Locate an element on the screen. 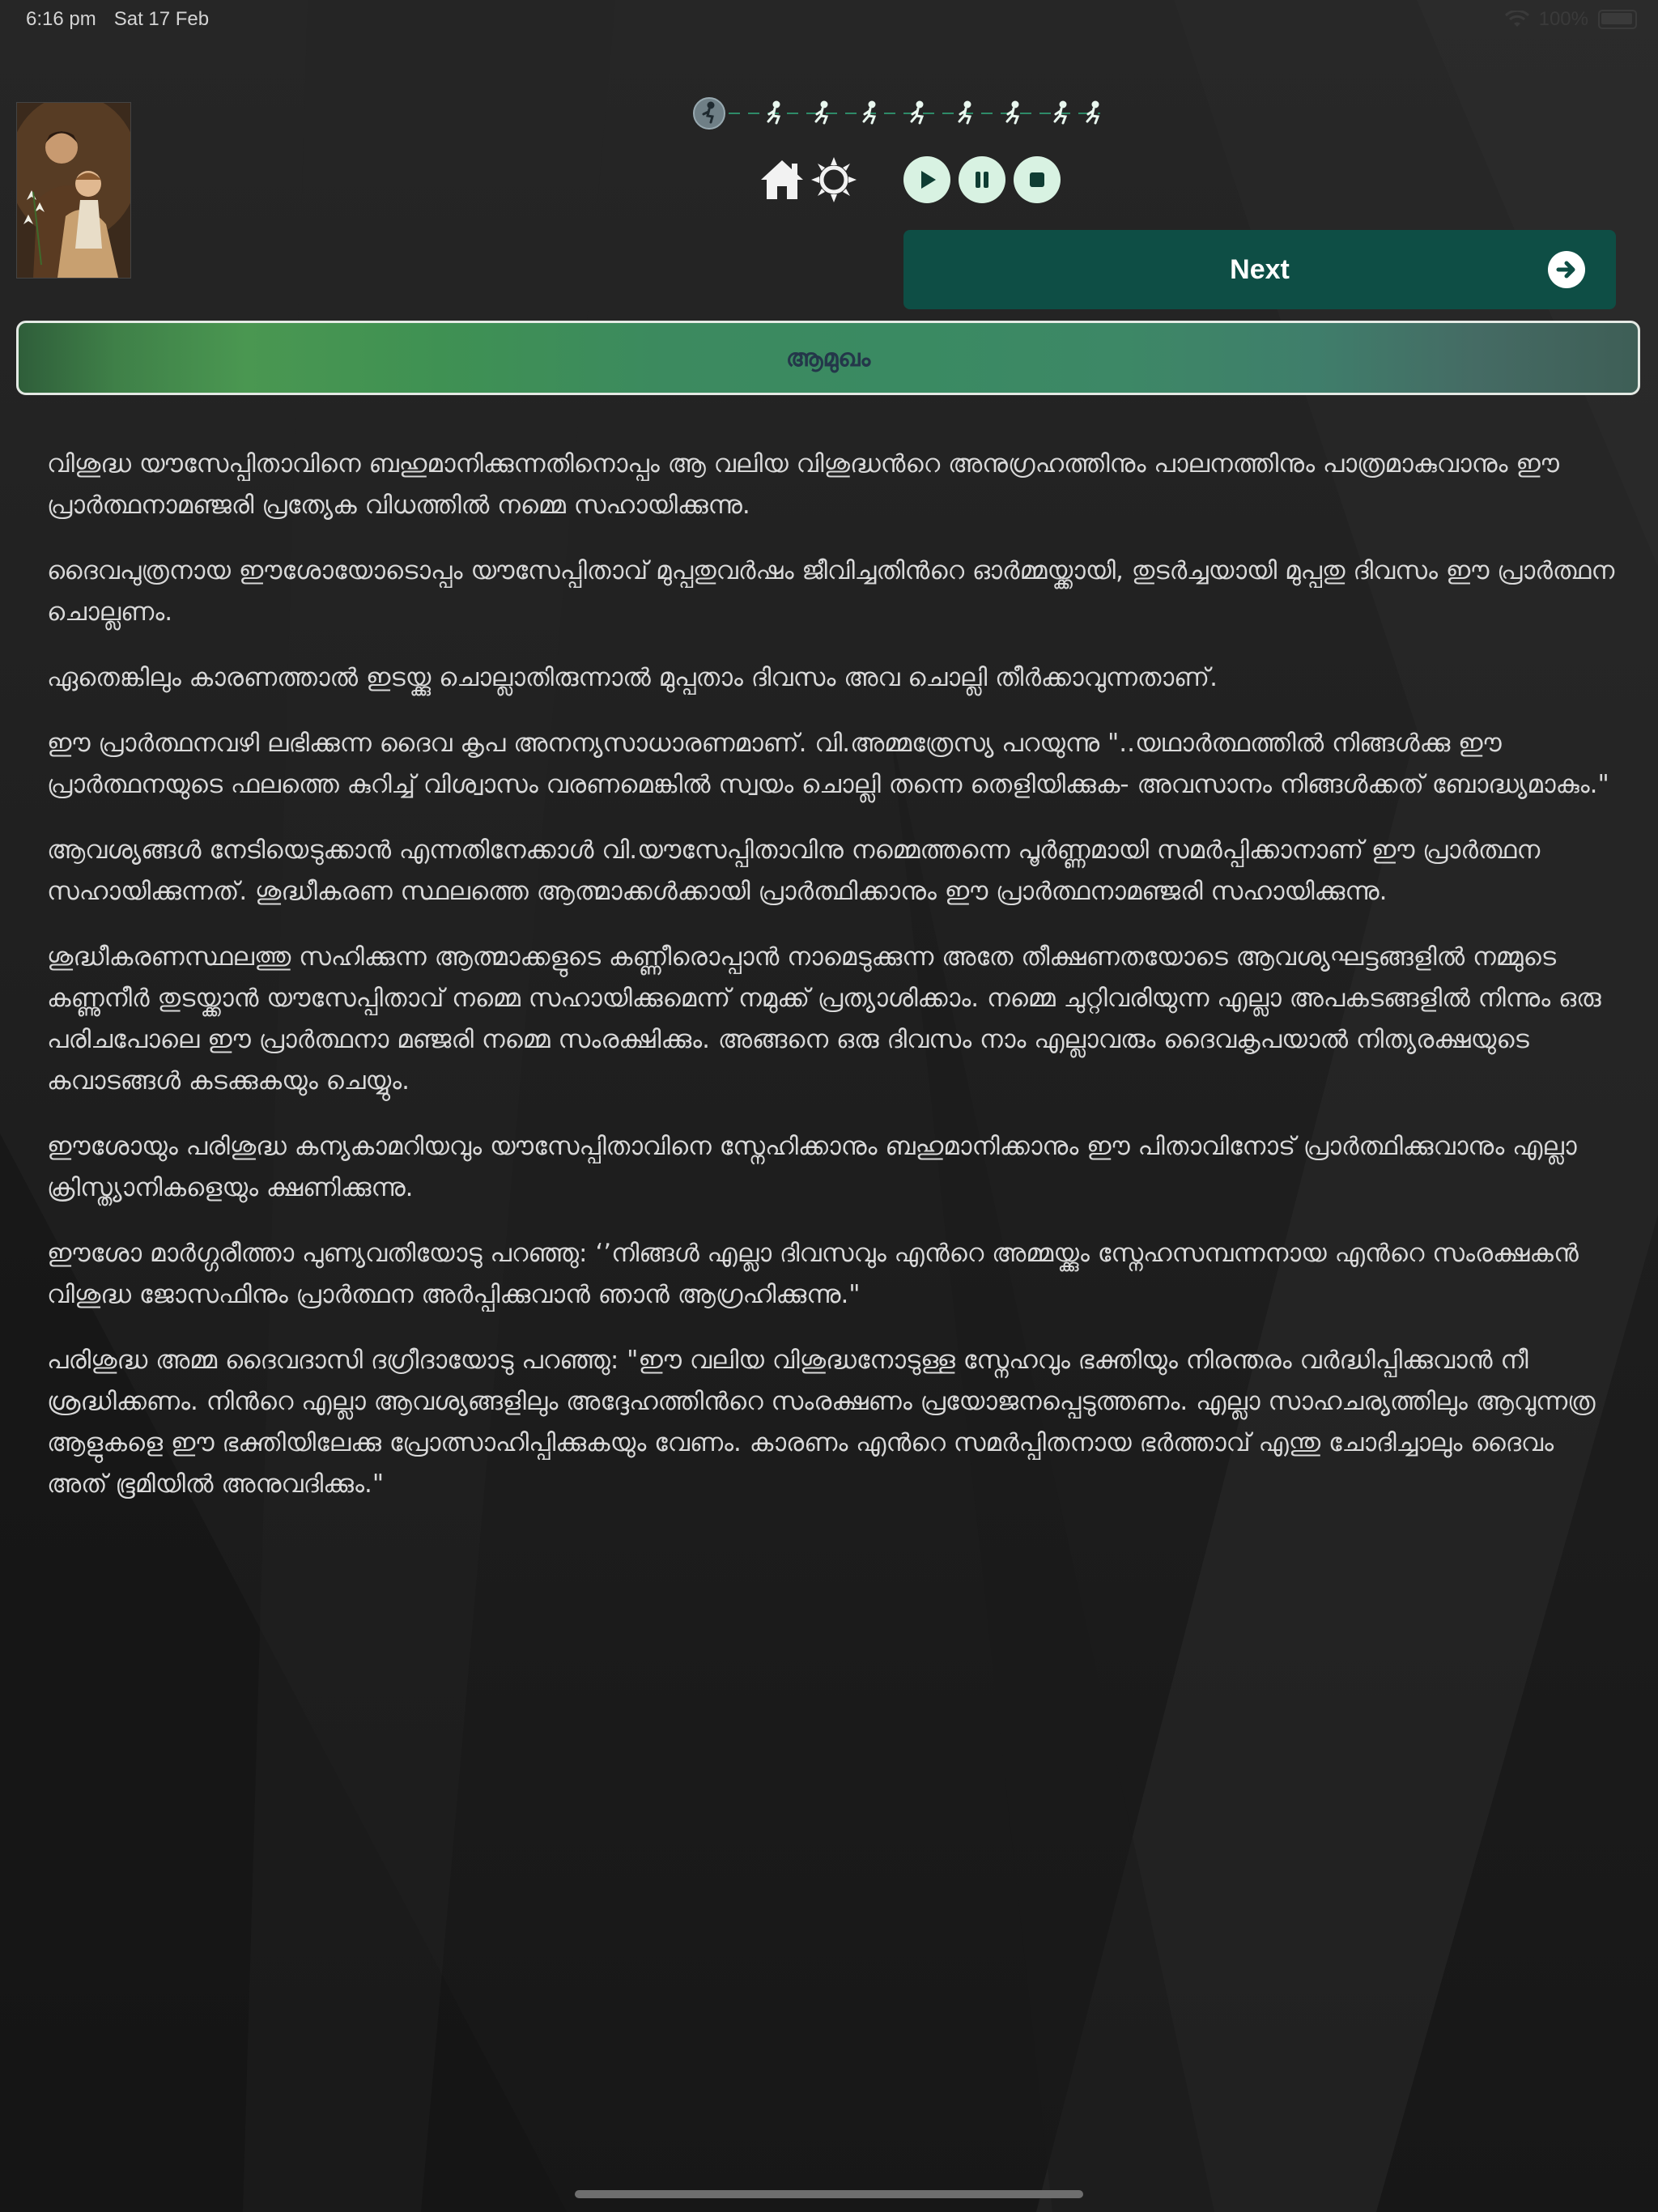 This screenshot has height=2212, width=1658. home-button is located at coordinates (782, 180).